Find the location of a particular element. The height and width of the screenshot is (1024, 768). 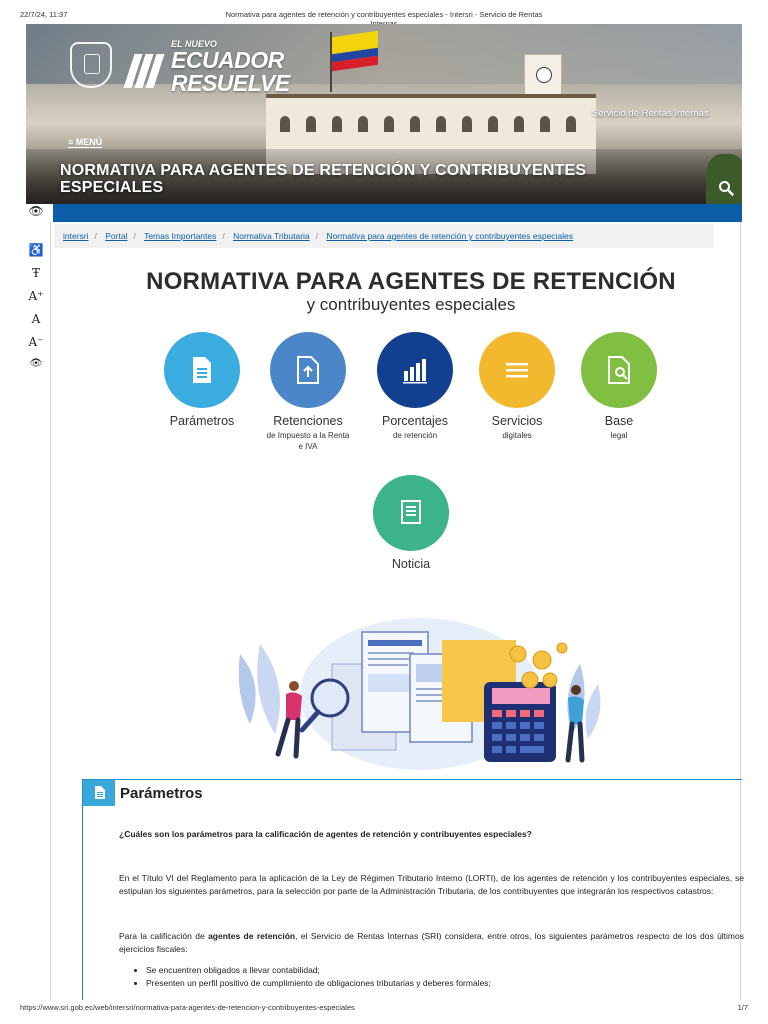

category-servicios: Servicios digitales is located at coordinates (517, 386).